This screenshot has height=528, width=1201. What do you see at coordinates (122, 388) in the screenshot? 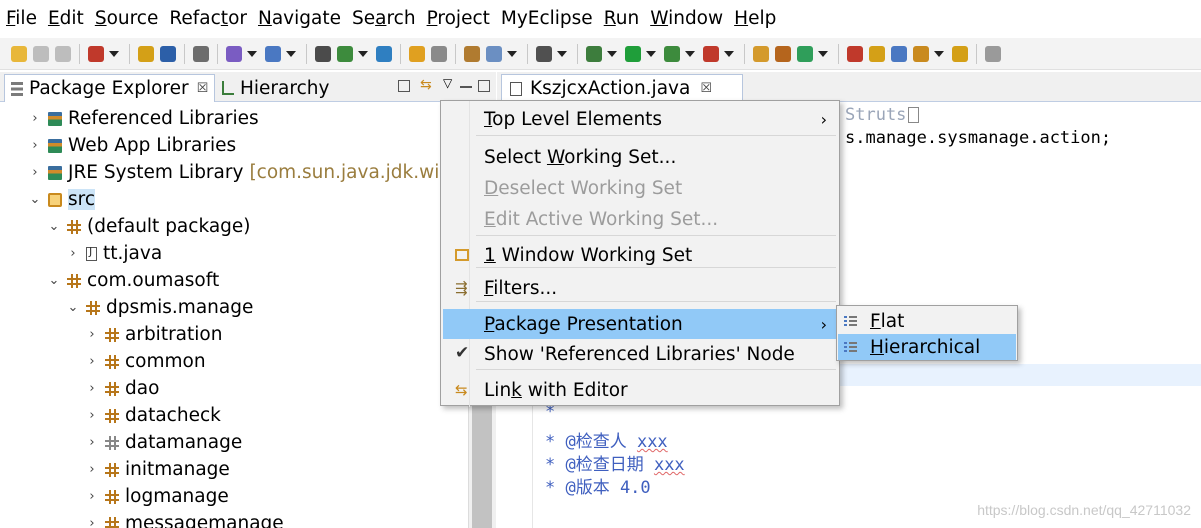
I see `tree-item: › dao` at bounding box center [122, 388].